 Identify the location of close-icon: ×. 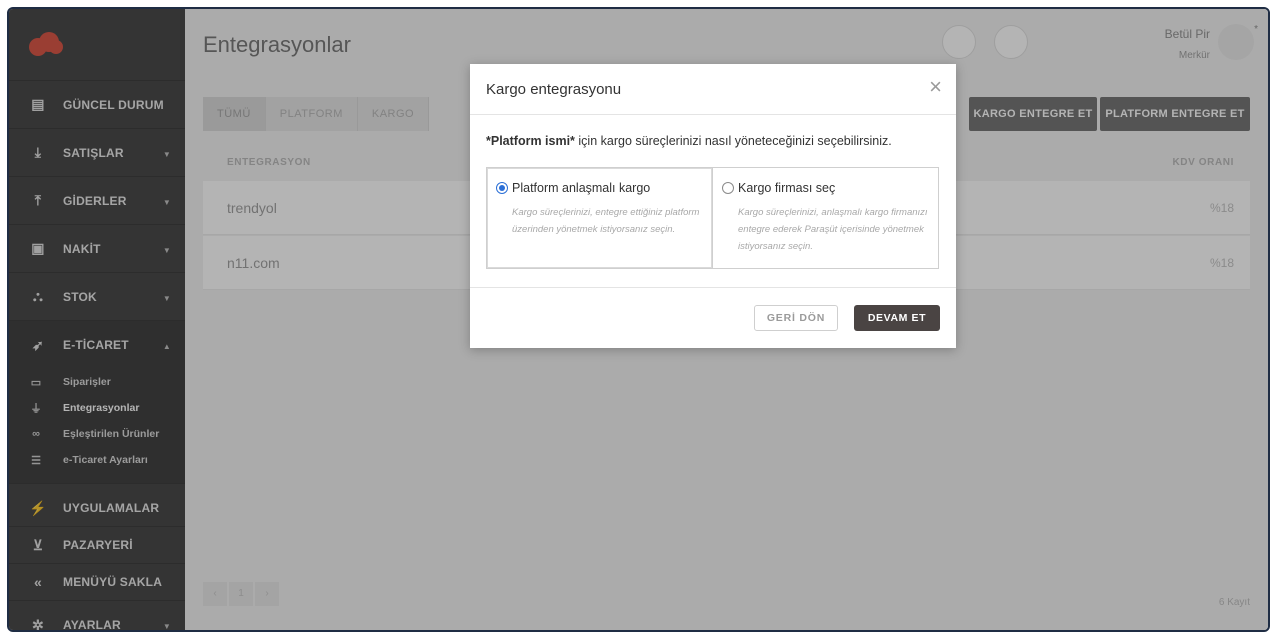
(935, 87).